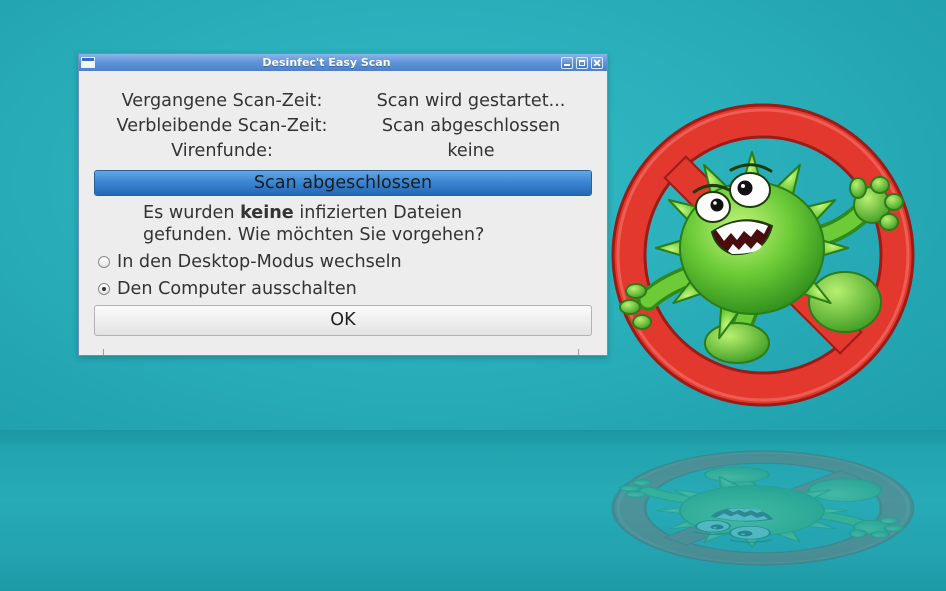  What do you see at coordinates (88, 62) in the screenshot?
I see `window-icon` at bounding box center [88, 62].